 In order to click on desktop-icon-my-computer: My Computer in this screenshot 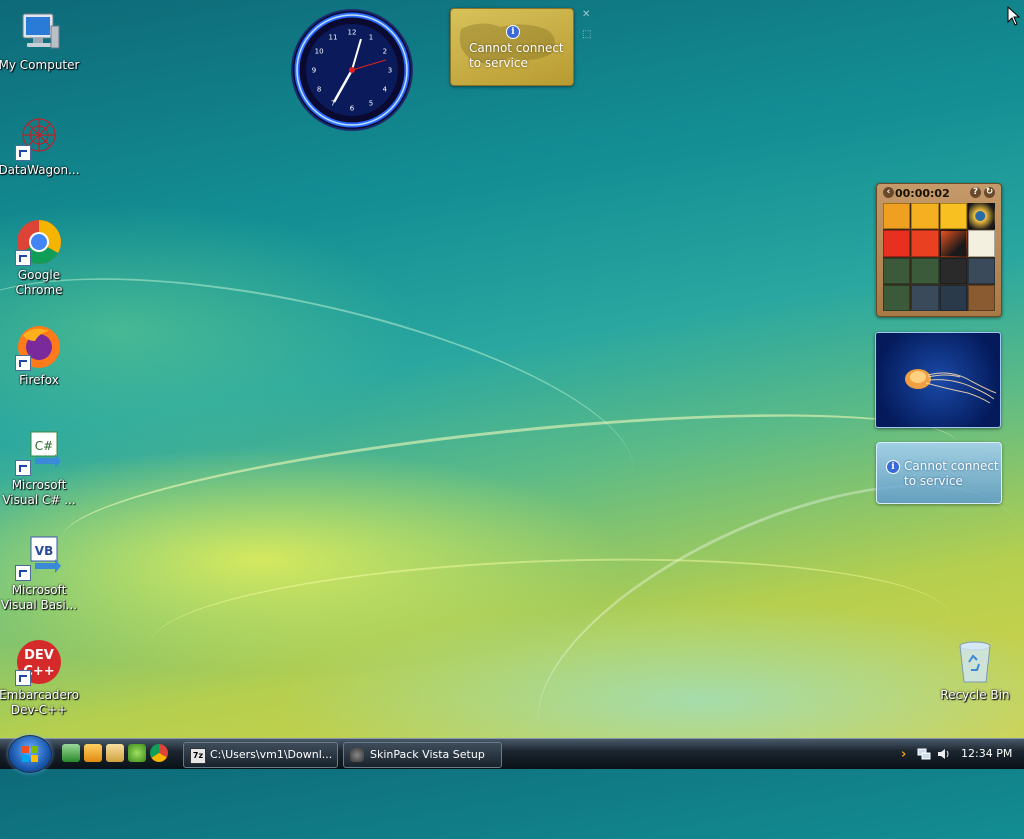, I will do `click(40, 40)`.